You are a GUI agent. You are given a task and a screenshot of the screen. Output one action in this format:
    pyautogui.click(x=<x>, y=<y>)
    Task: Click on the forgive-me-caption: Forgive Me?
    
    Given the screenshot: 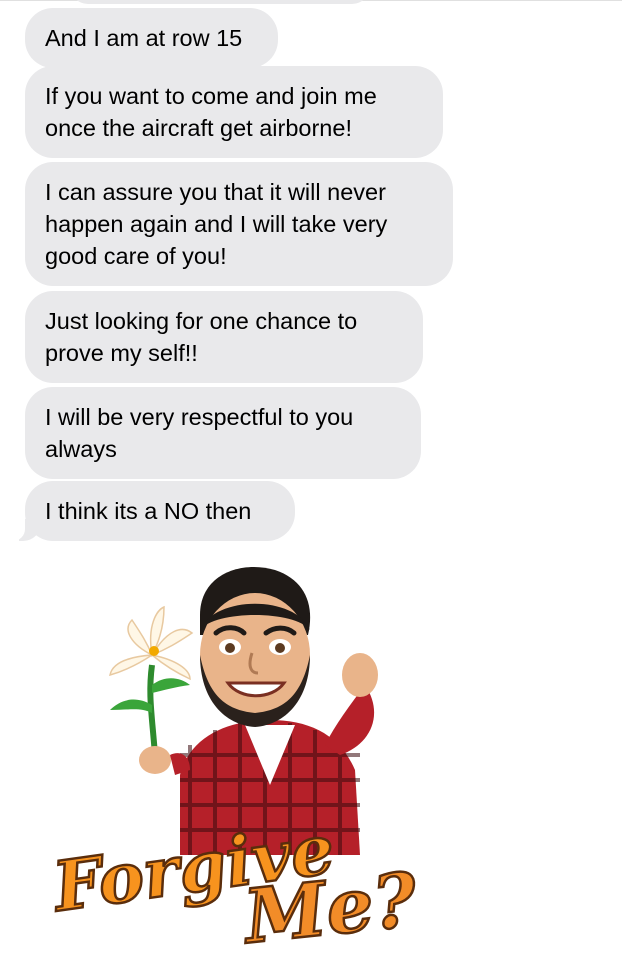 What is the action you would take?
    pyautogui.click(x=234, y=884)
    